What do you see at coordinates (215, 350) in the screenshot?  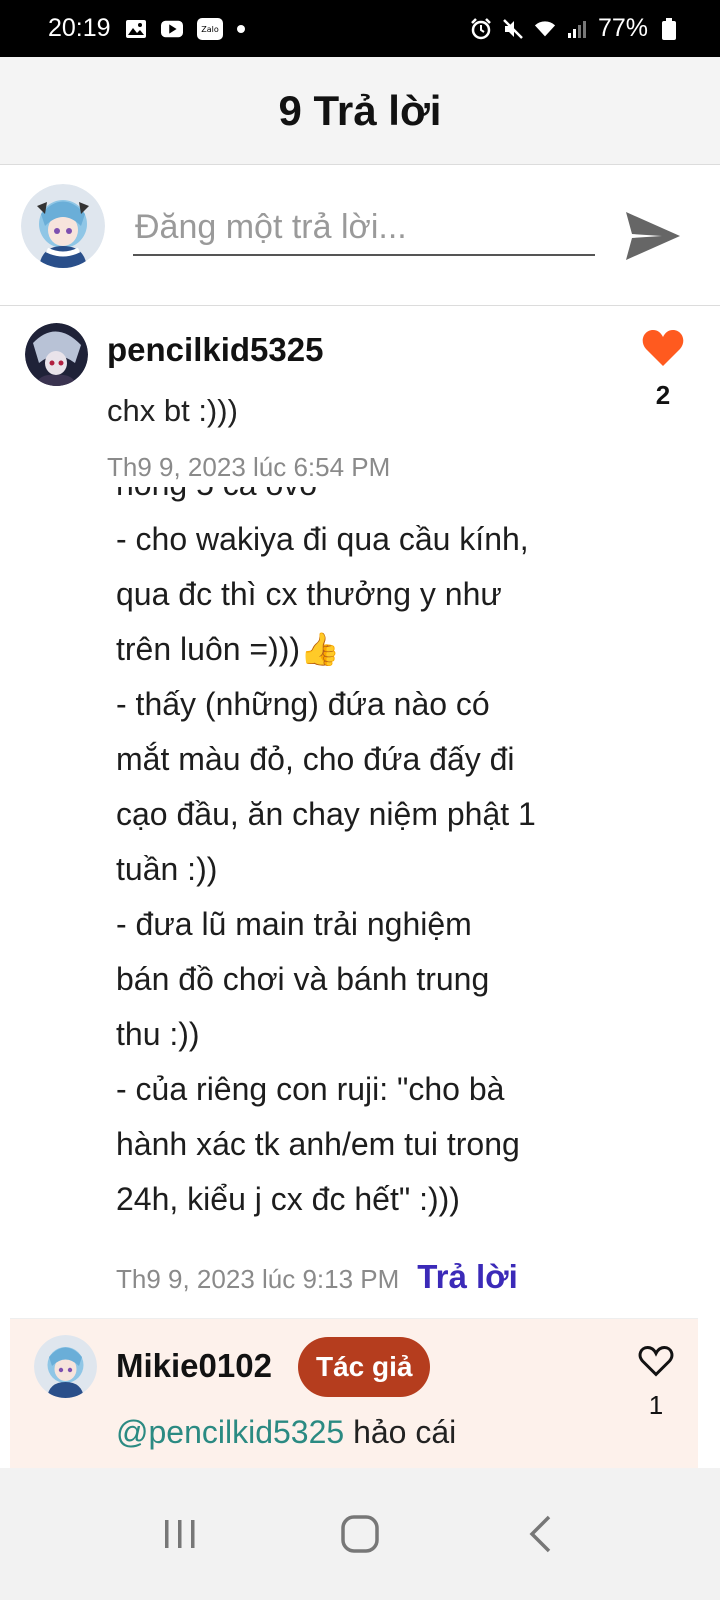 I see `comment-username: pencilkid5325` at bounding box center [215, 350].